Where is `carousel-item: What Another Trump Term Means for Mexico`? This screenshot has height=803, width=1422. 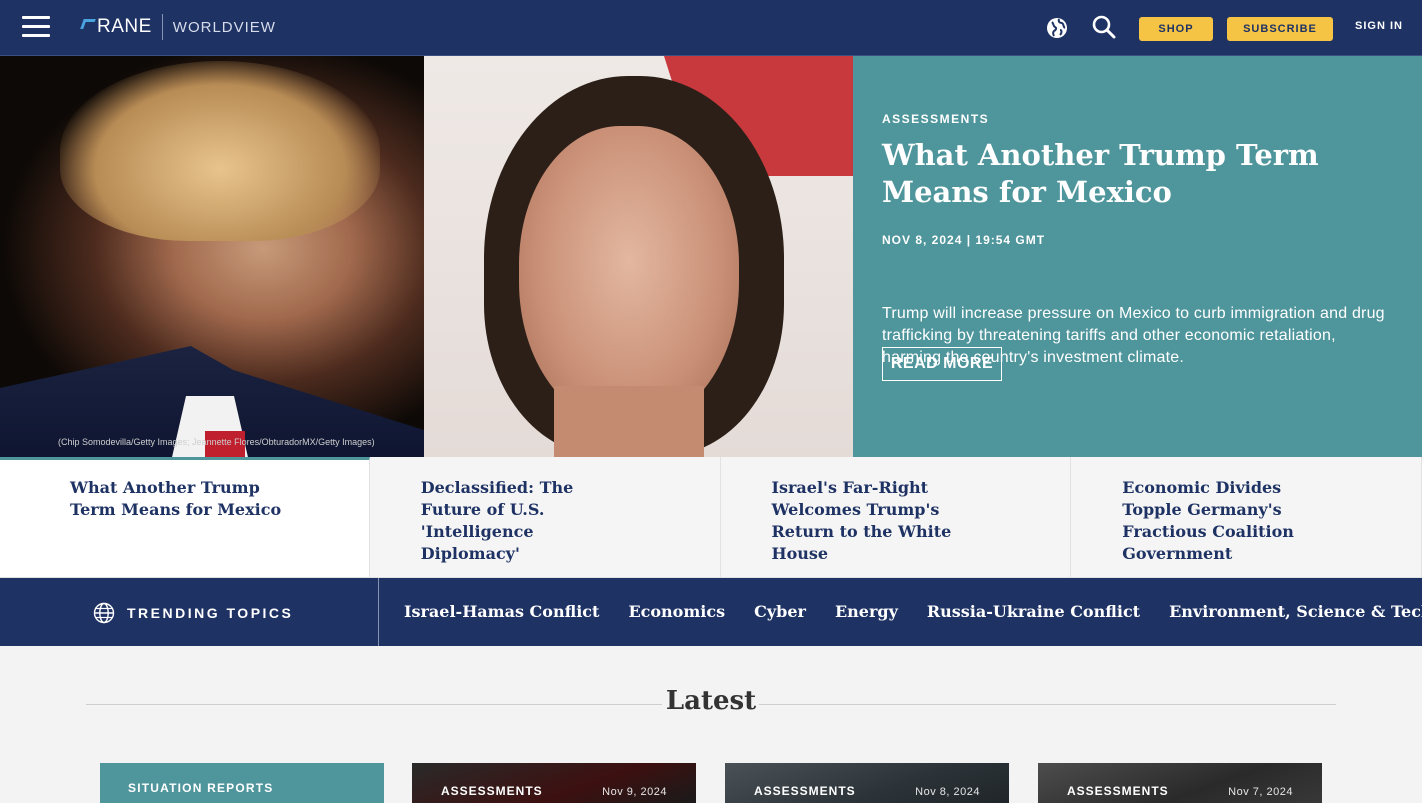 carousel-item: What Another Trump Term Means for Mexico is located at coordinates (185, 517).